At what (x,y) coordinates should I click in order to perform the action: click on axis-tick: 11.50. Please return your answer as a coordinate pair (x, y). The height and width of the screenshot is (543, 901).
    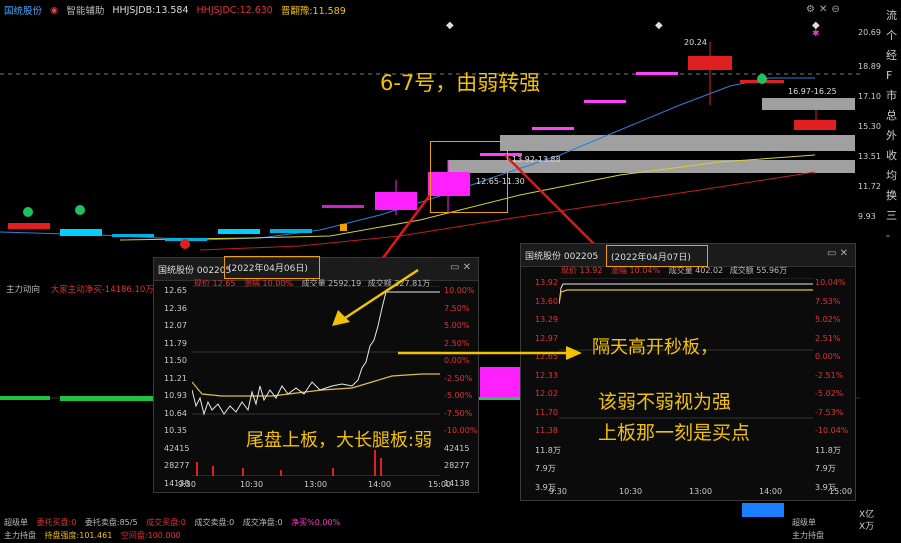
    Looking at the image, I should click on (175, 360).